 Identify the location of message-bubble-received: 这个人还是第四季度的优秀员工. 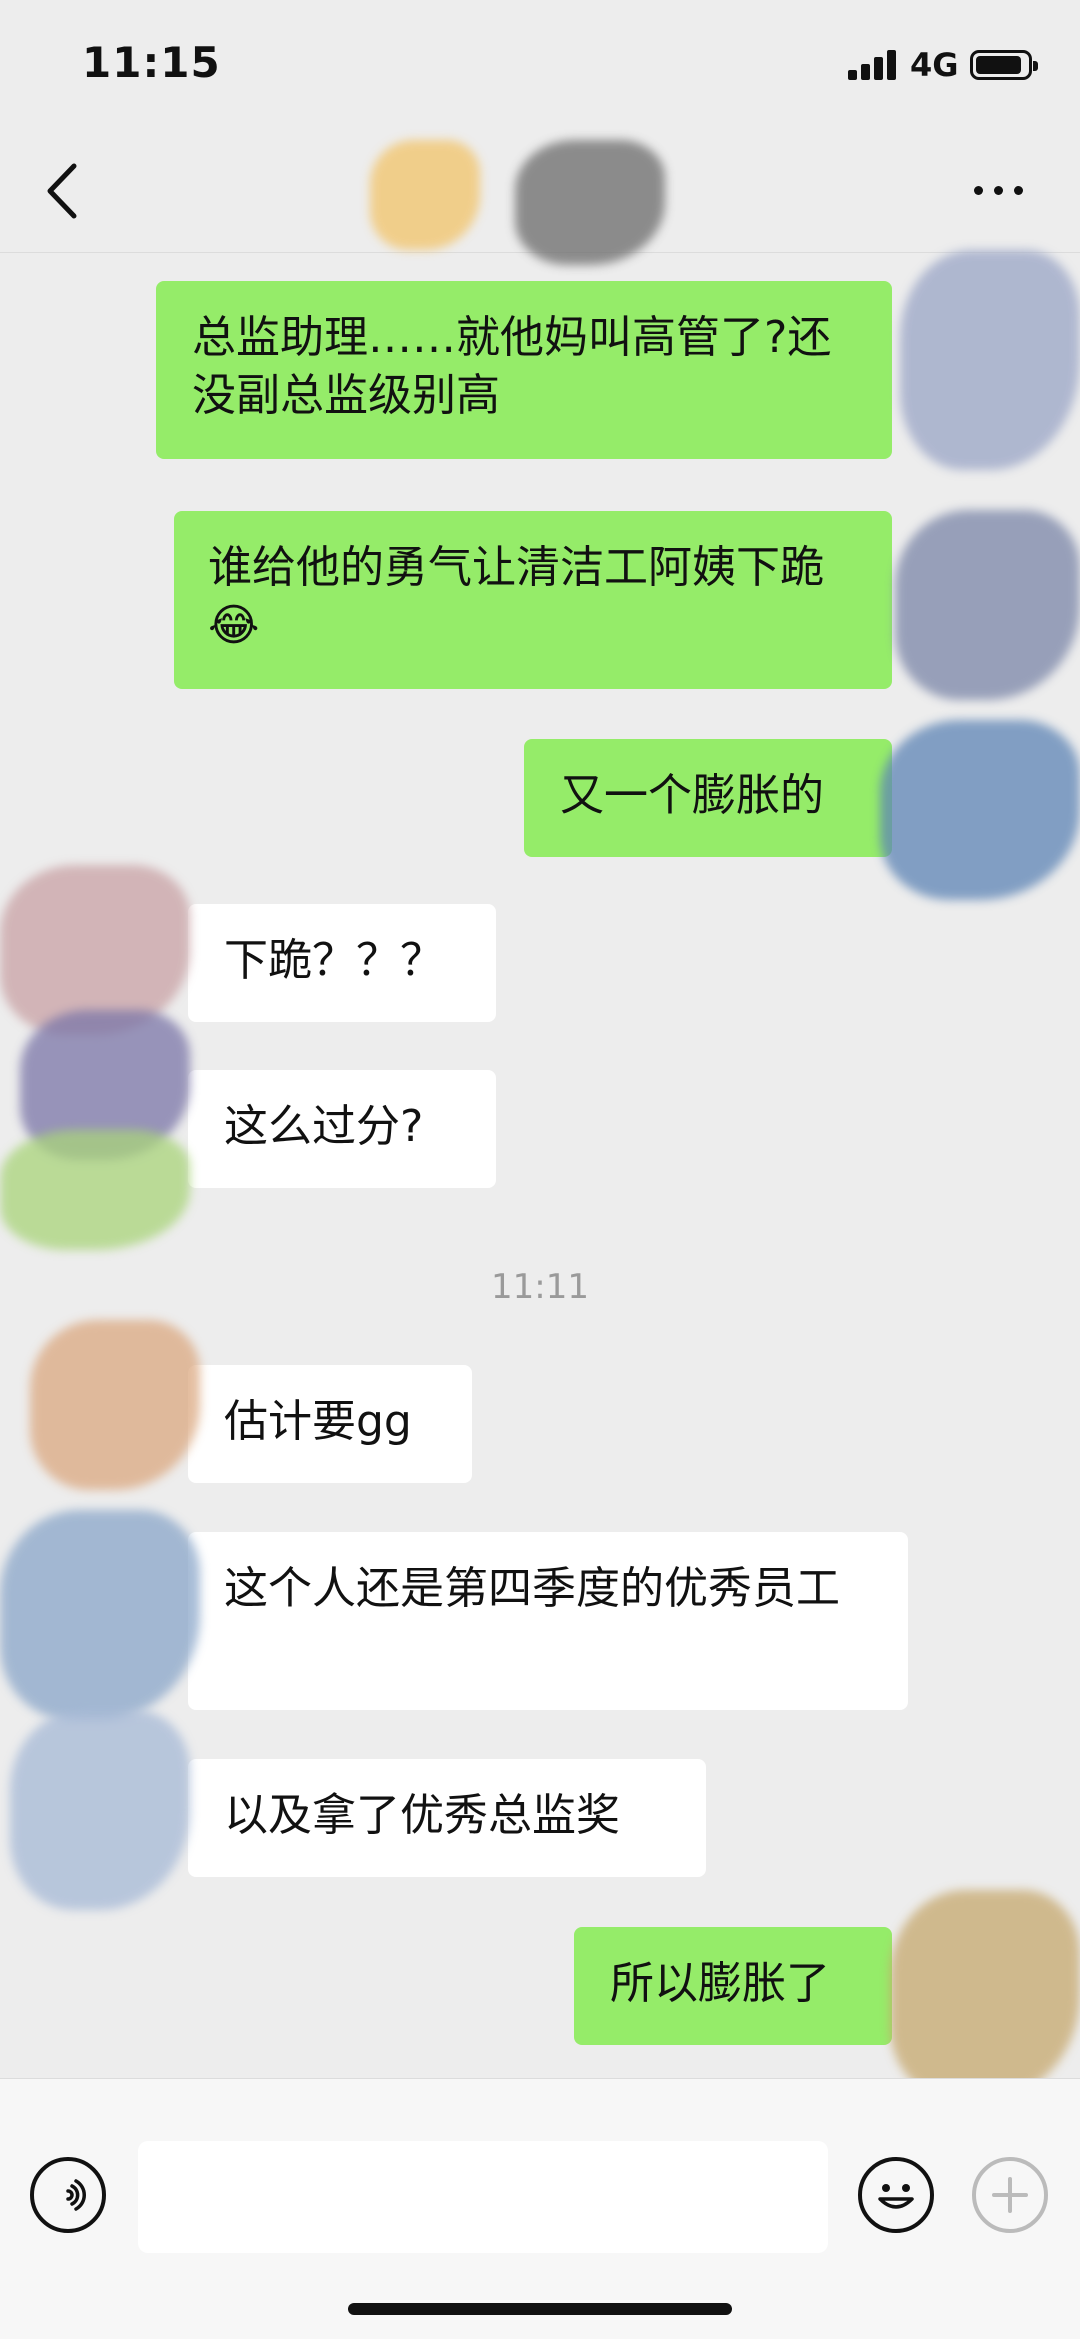
(548, 1621).